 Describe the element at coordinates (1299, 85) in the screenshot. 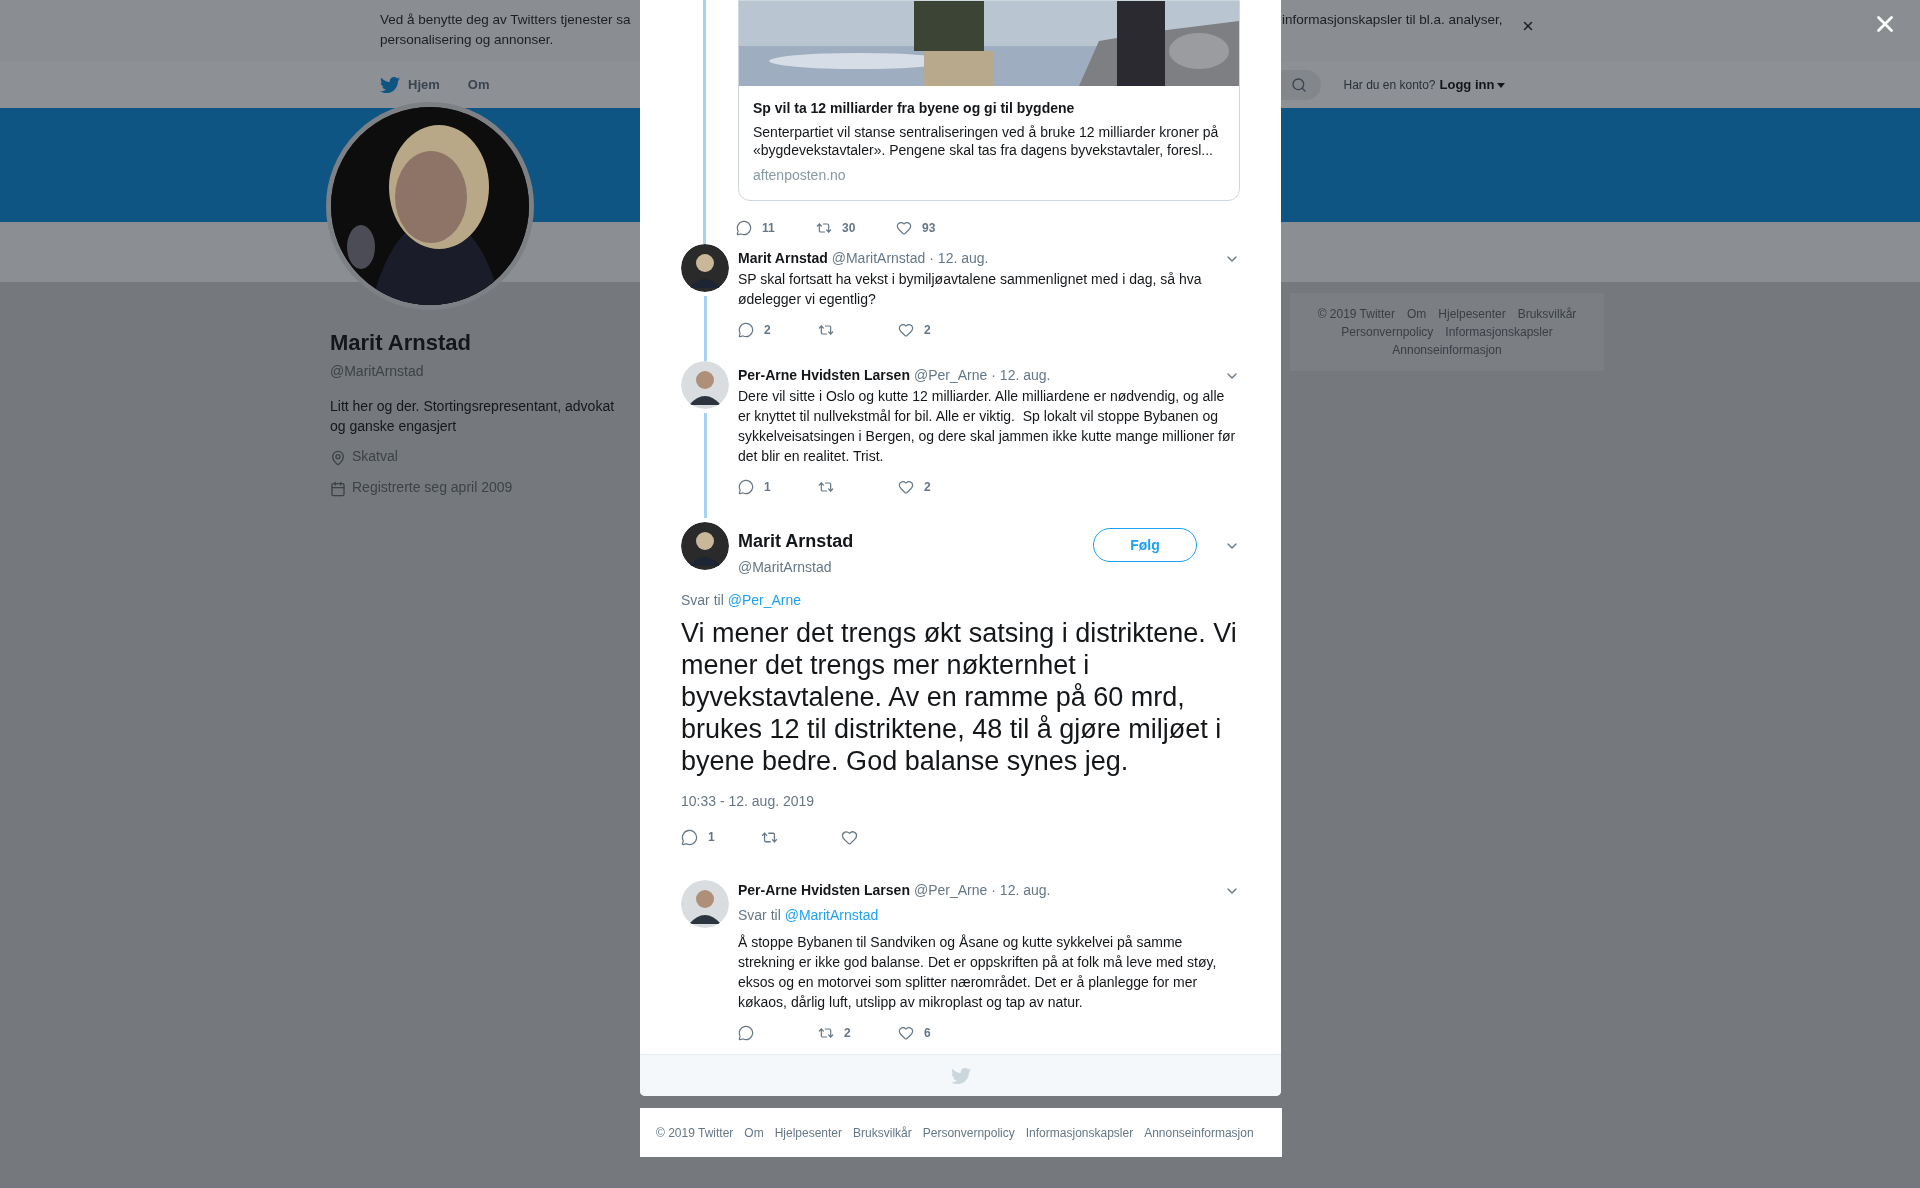

I see `search-icon` at that location.